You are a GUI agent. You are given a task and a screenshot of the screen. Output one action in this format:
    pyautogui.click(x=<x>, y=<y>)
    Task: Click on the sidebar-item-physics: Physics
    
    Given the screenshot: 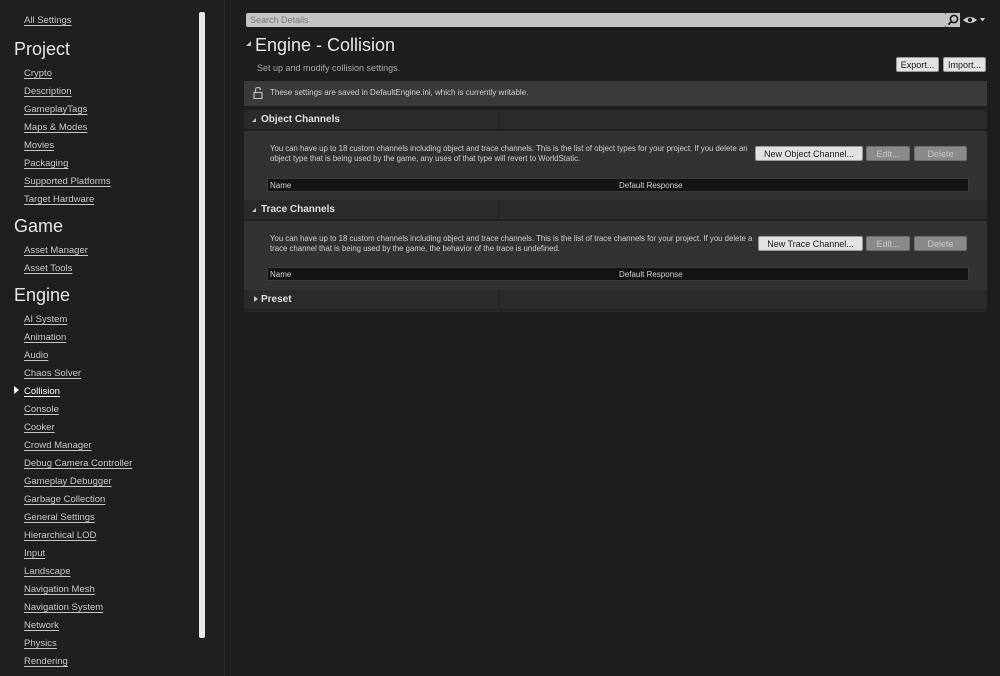 What is the action you would take?
    pyautogui.click(x=40, y=643)
    